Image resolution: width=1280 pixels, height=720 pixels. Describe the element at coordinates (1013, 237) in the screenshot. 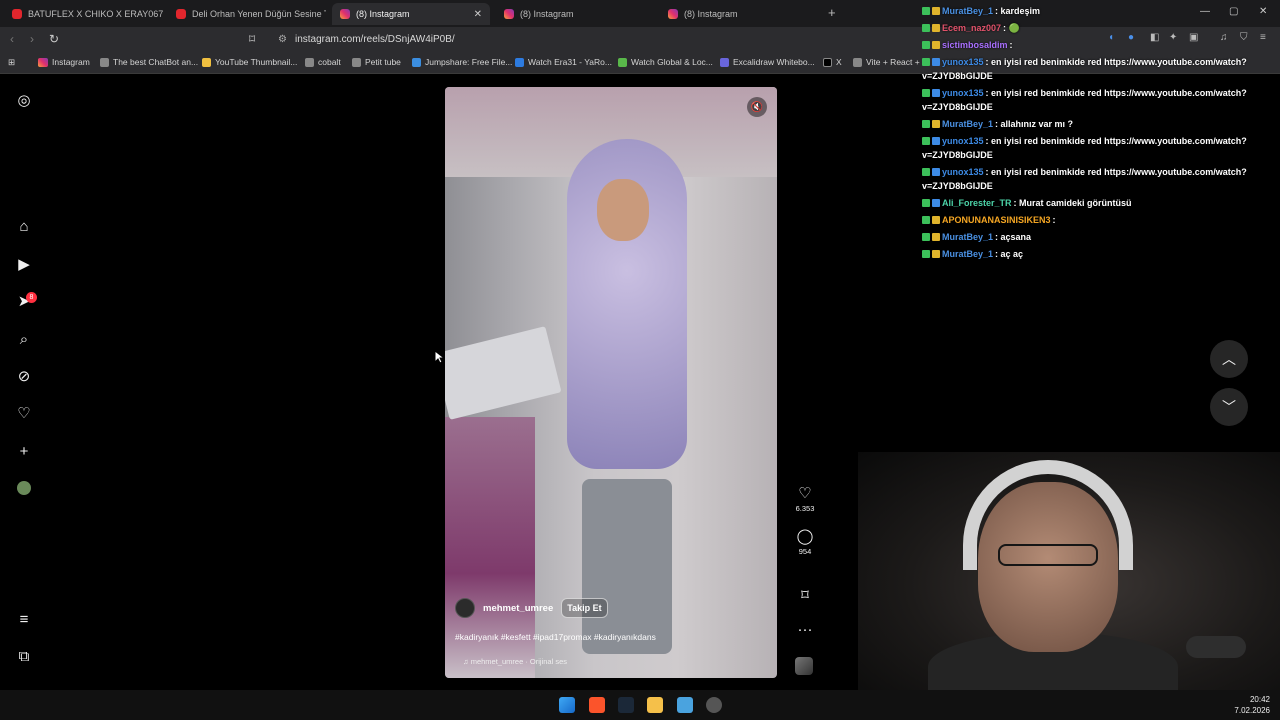

I see `chat-text: : açsana` at that location.